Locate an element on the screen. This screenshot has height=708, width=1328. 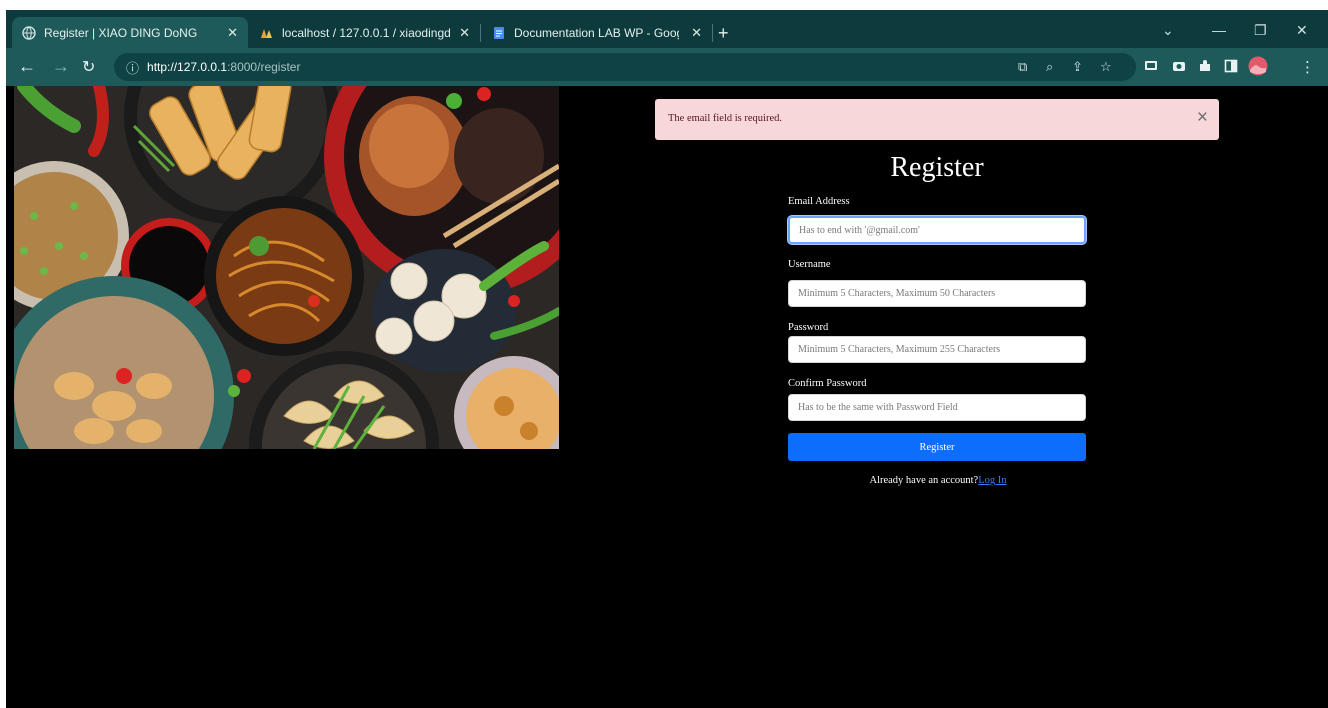
tab-title: Register | XIAO DING DoNG is located at coordinates (121, 32).